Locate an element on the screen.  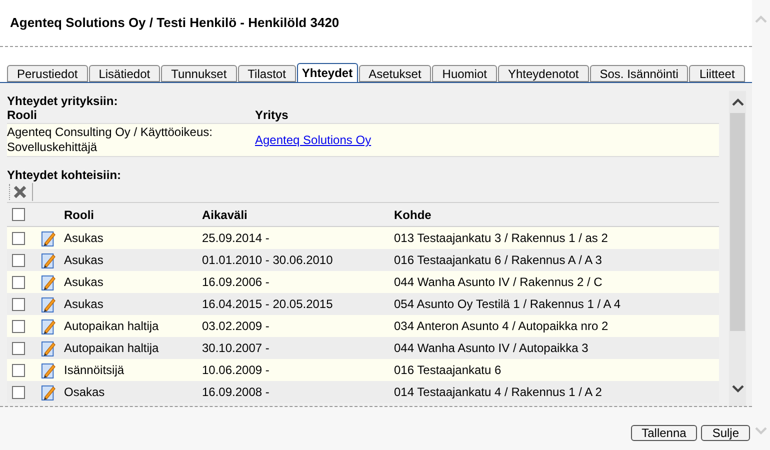
section-heading: Yhteydet kohteisiin: is located at coordinates (64, 174).